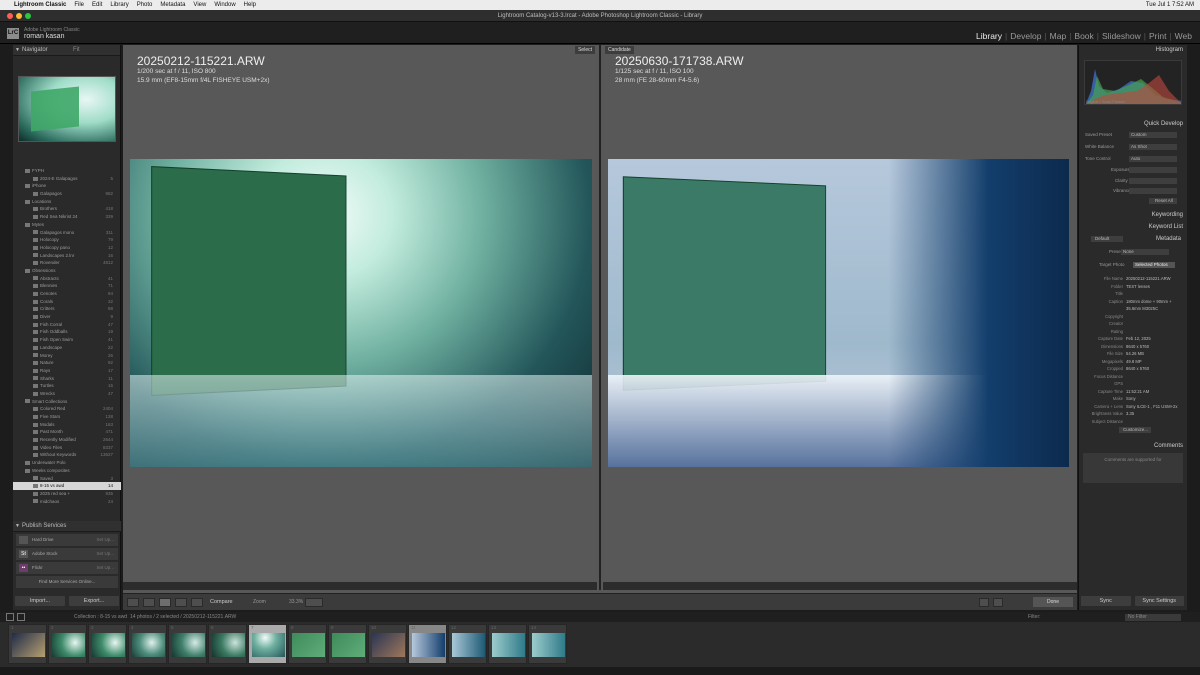  I want to click on module-library: Library, so click(989, 36).